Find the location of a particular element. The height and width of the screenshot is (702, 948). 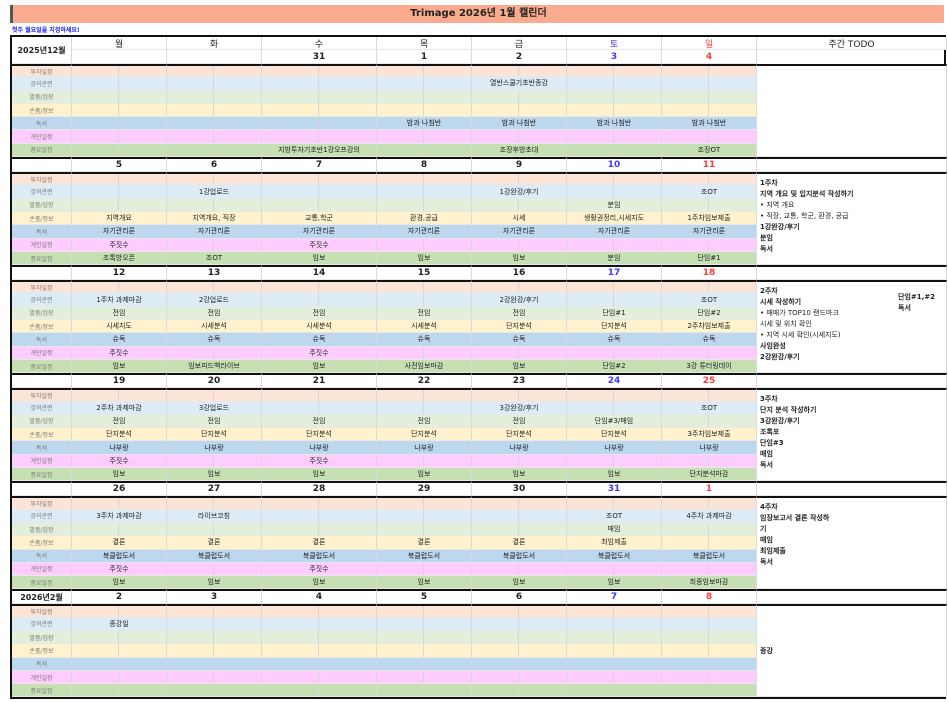

event-cell: 사전임보마감 is located at coordinates (424, 366).